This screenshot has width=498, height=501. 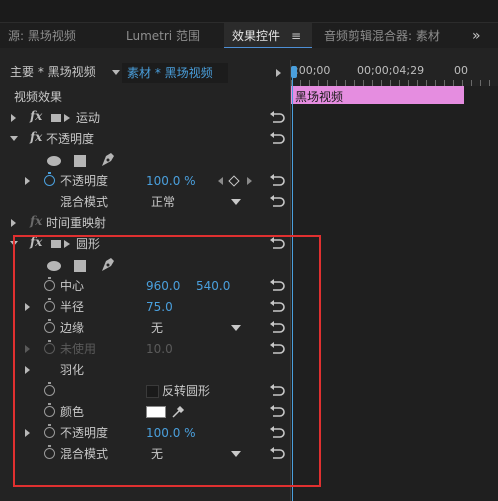 I want to click on video-effects-label: 视频效果, so click(x=38, y=97).